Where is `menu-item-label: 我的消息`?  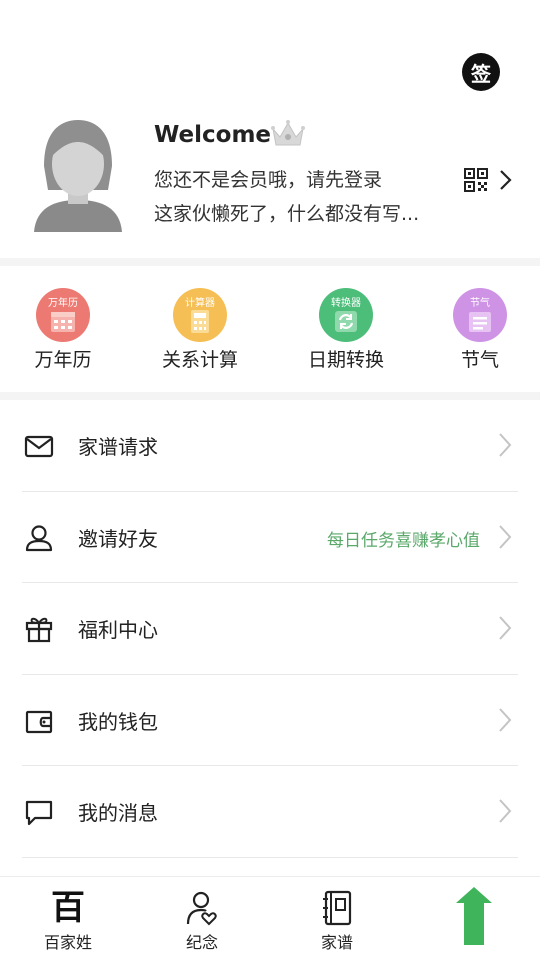
menu-item-label: 我的消息 is located at coordinates (118, 813).